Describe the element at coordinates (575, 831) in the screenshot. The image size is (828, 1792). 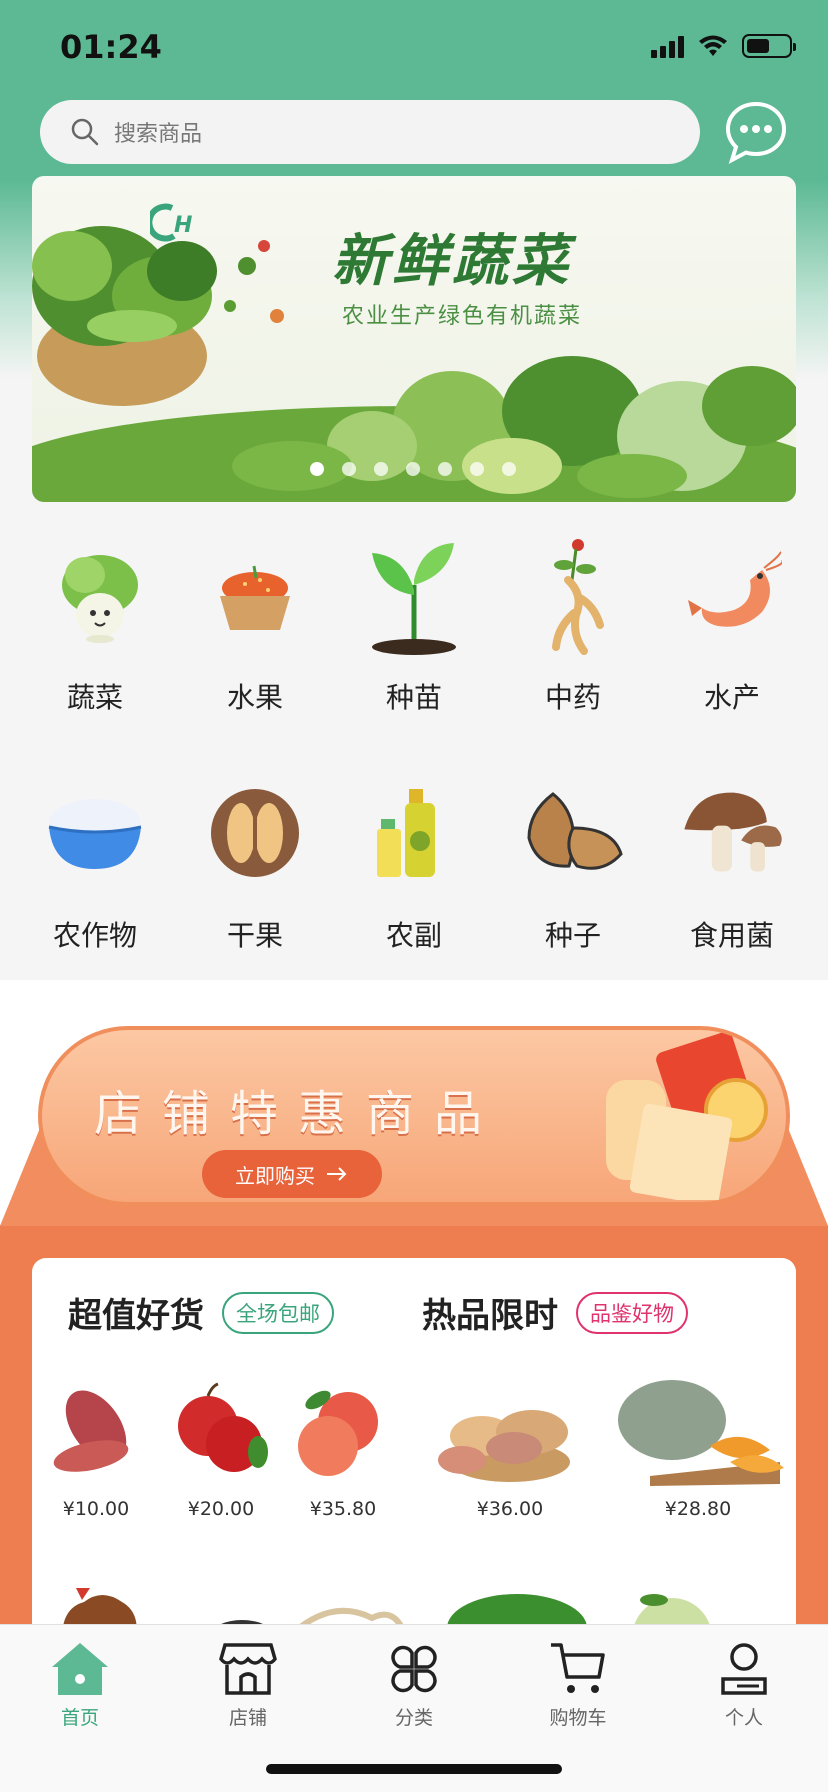
I see `almond-icon` at that location.